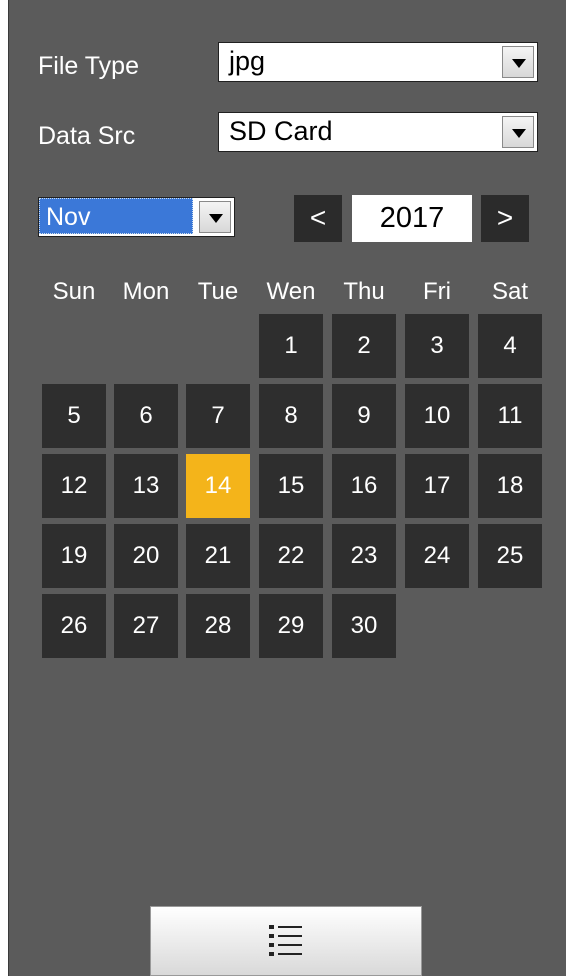  What do you see at coordinates (291, 626) in the screenshot?
I see `calendar-day: 29` at bounding box center [291, 626].